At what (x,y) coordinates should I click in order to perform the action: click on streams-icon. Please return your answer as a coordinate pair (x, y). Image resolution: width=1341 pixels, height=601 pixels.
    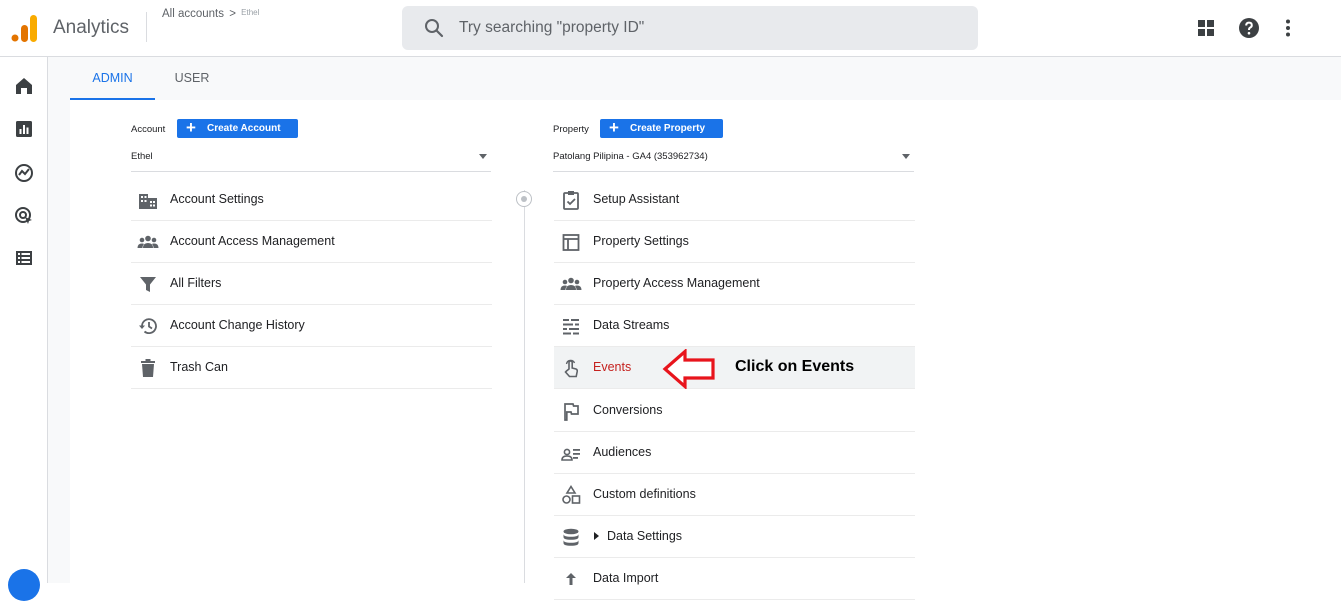
    Looking at the image, I should click on (571, 327).